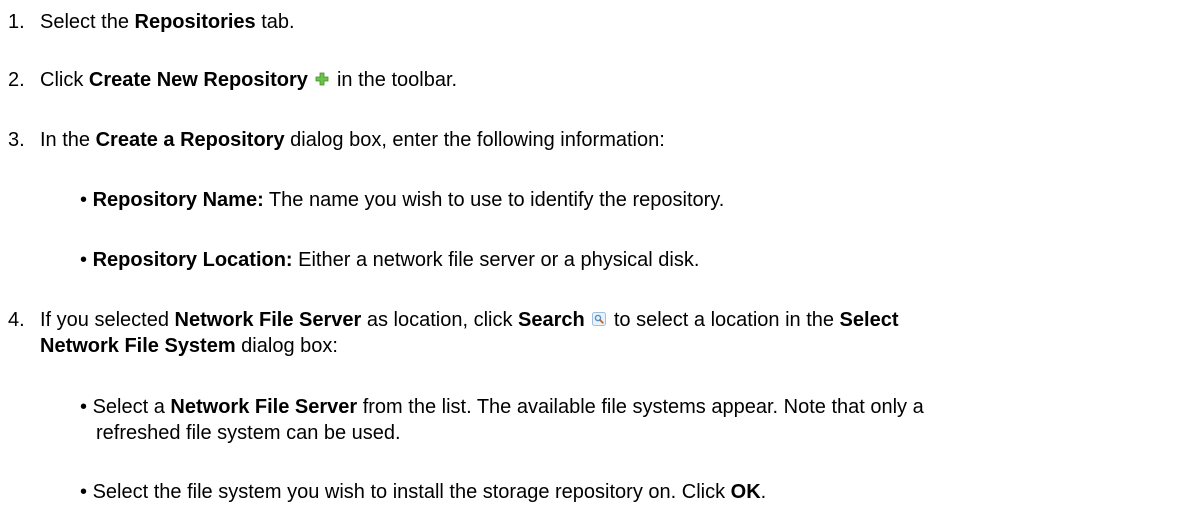 This screenshot has height=510, width=1204. Describe the element at coordinates (394, 80) in the screenshot. I see `text-segment: in the toolbar.` at that location.